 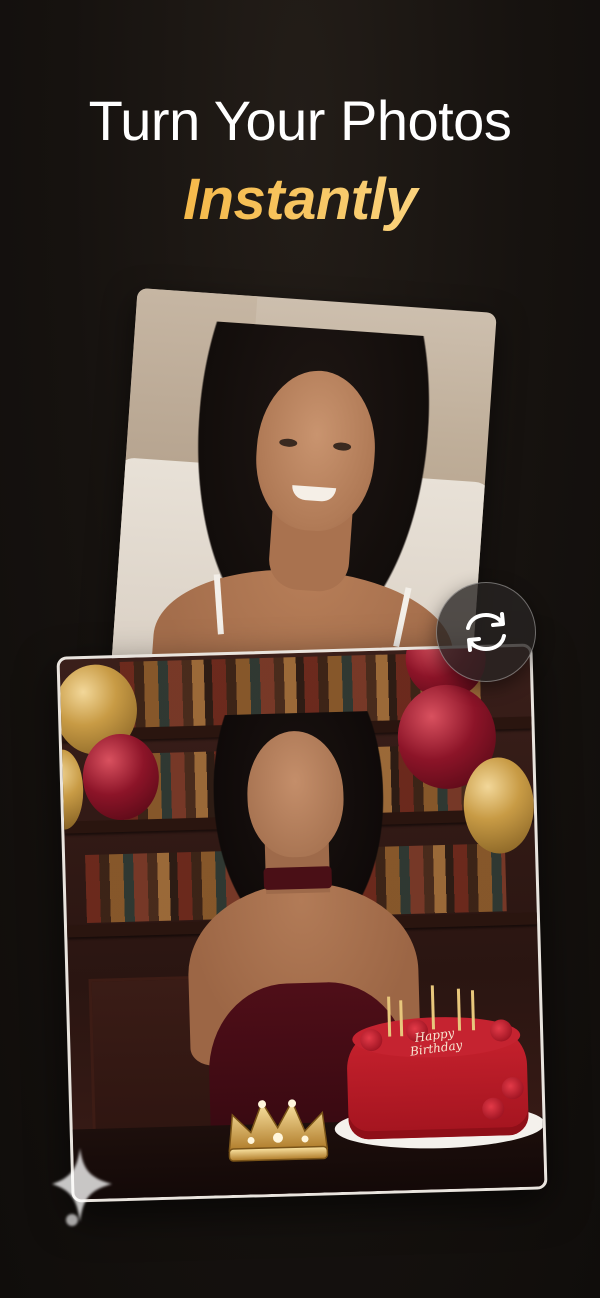 I want to click on headline-line2: Instantly, so click(x=300, y=200).